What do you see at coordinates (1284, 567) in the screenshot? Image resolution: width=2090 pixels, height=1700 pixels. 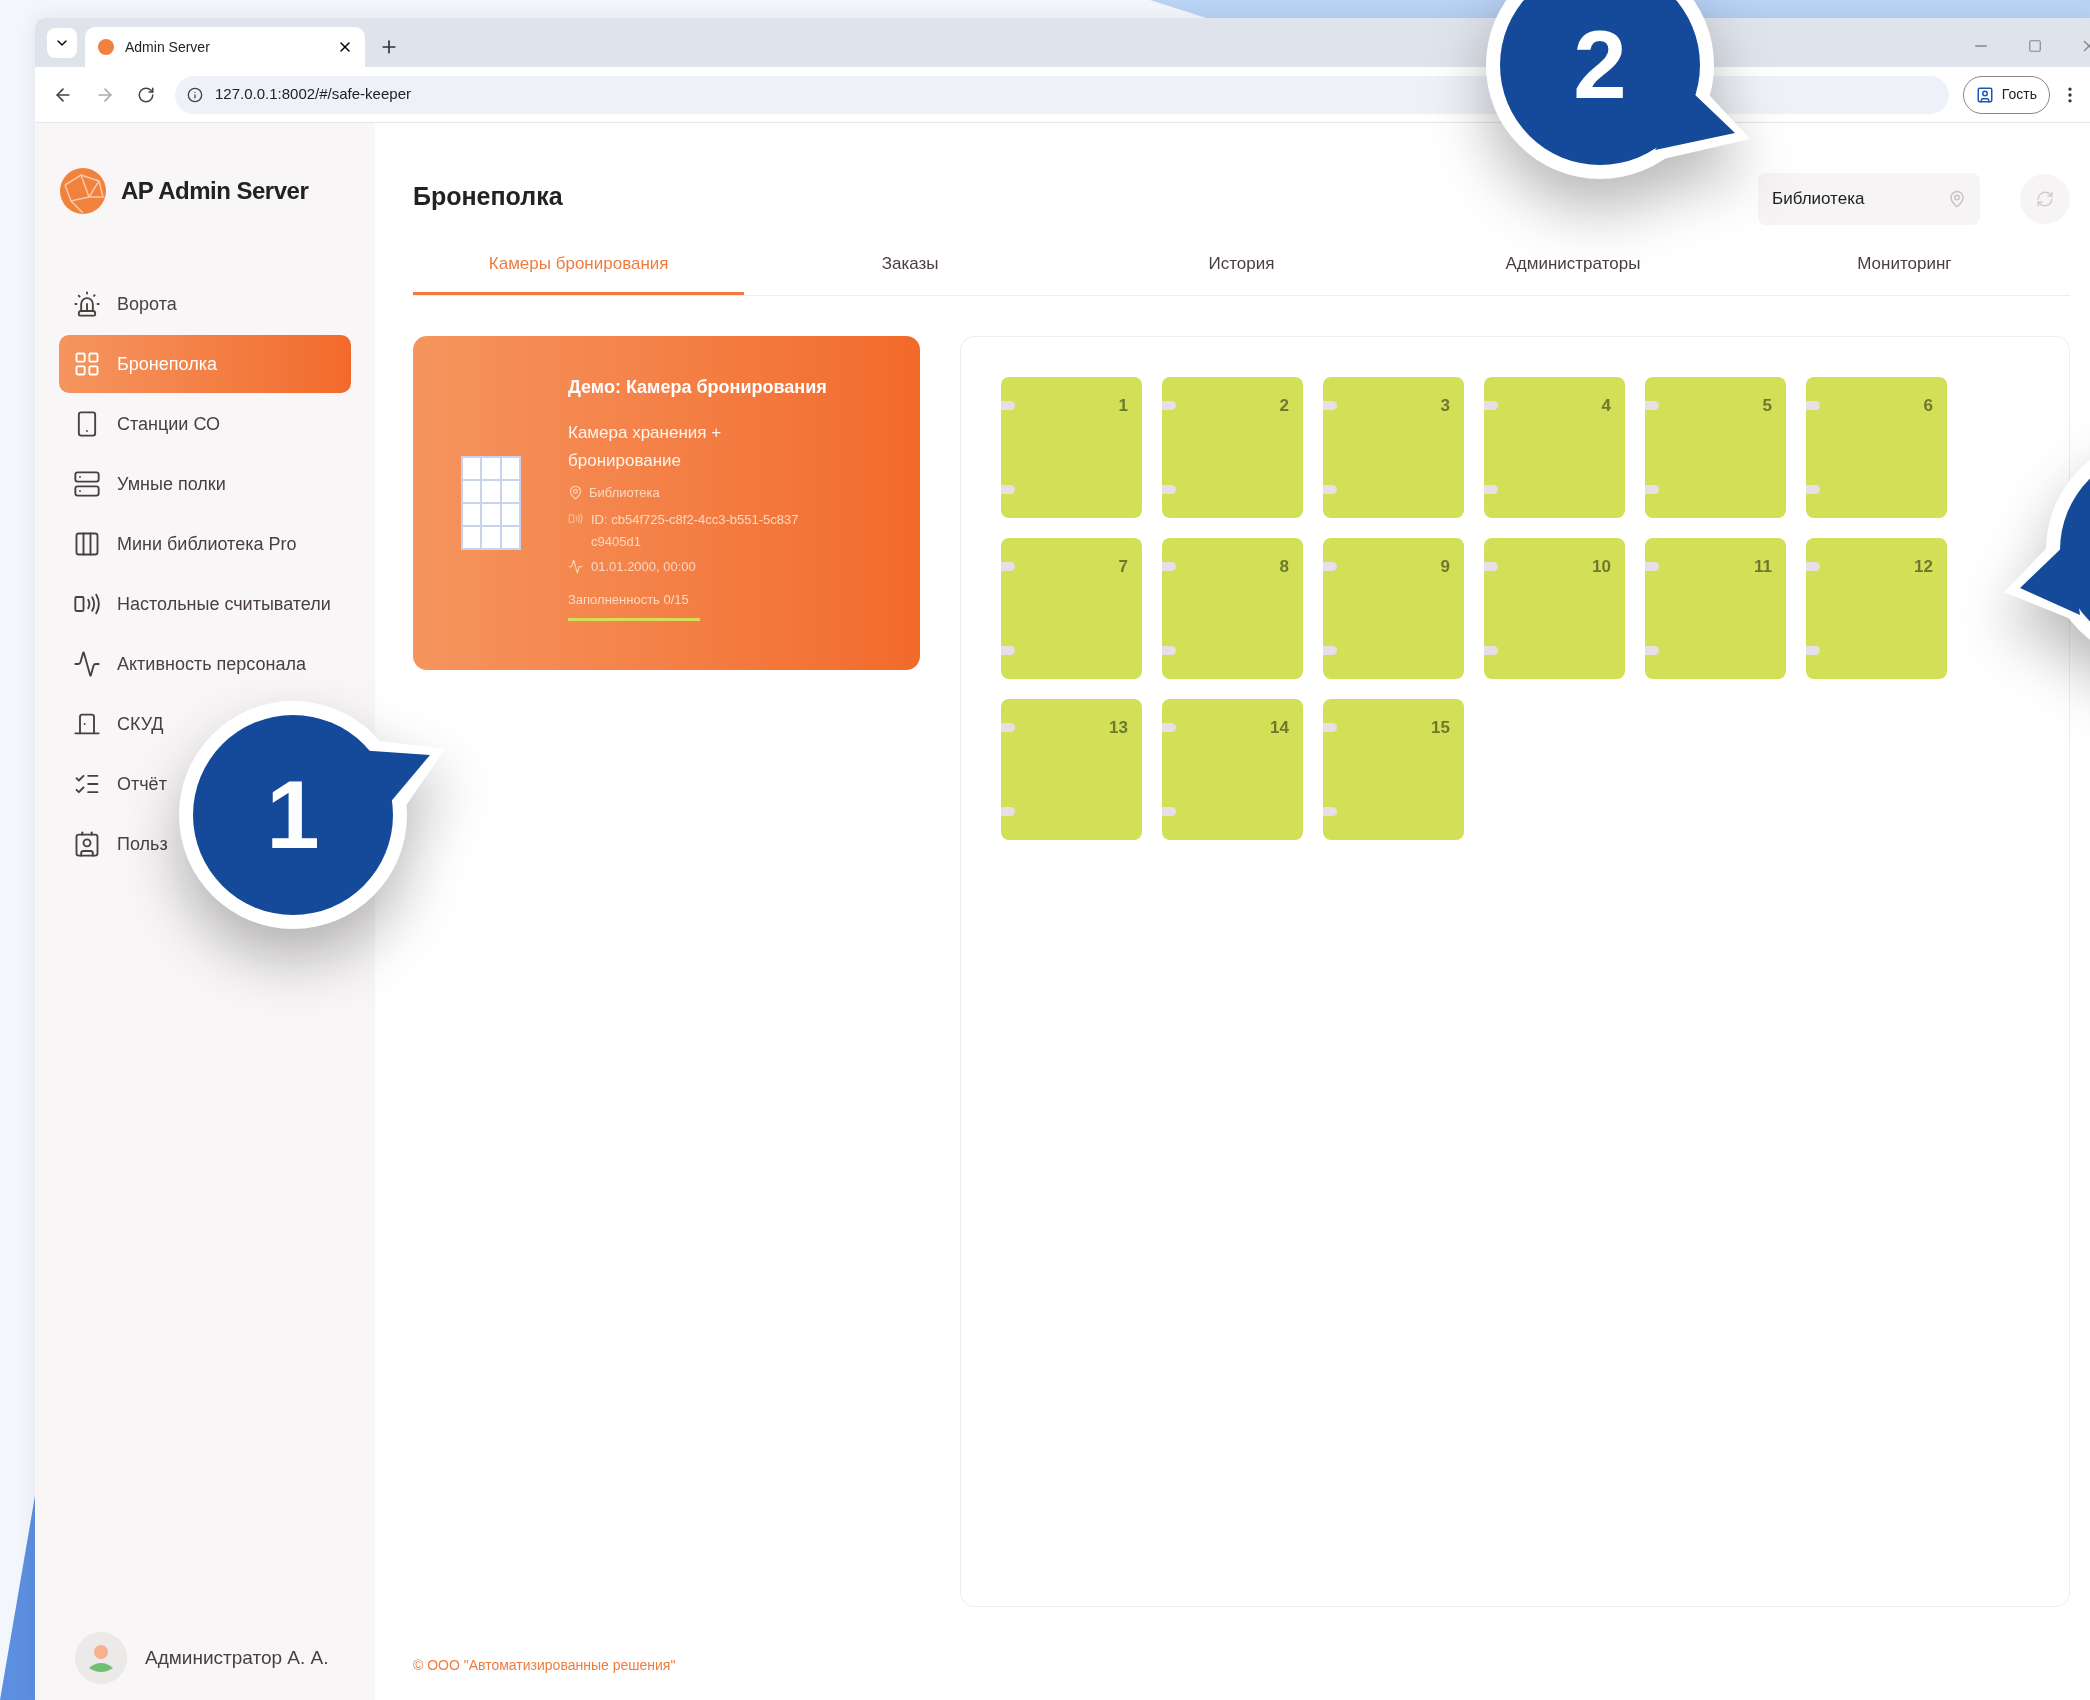 I see `cell-number: 8` at bounding box center [1284, 567].